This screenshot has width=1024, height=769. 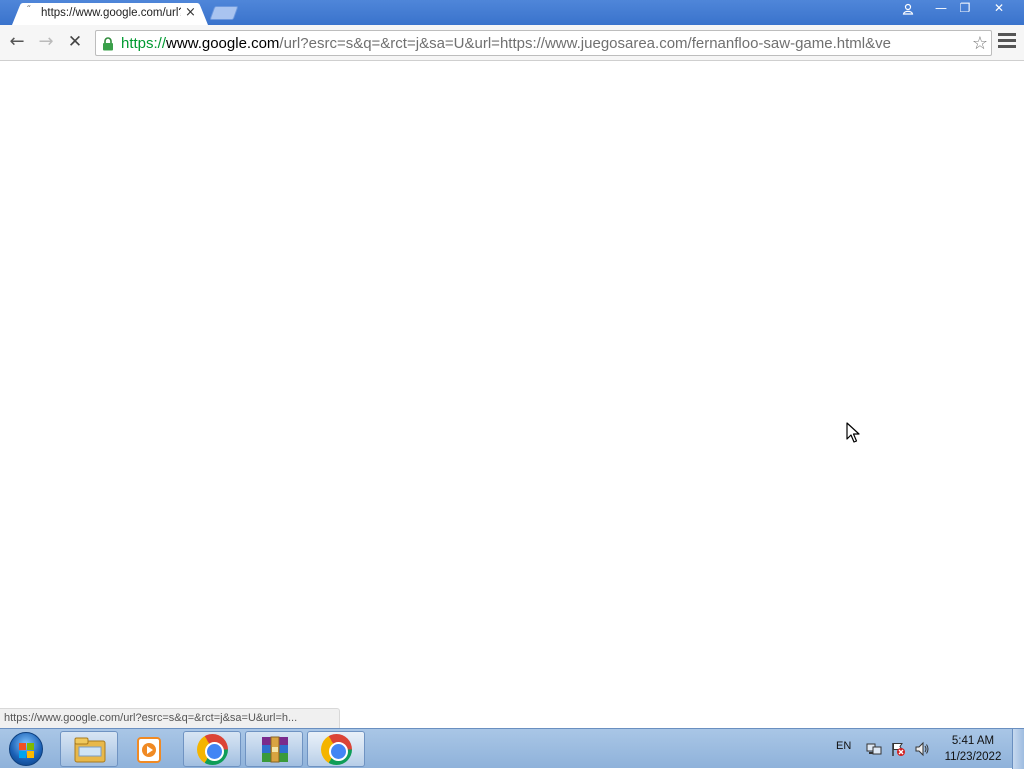 I want to click on winrar-icon, so click(x=275, y=749).